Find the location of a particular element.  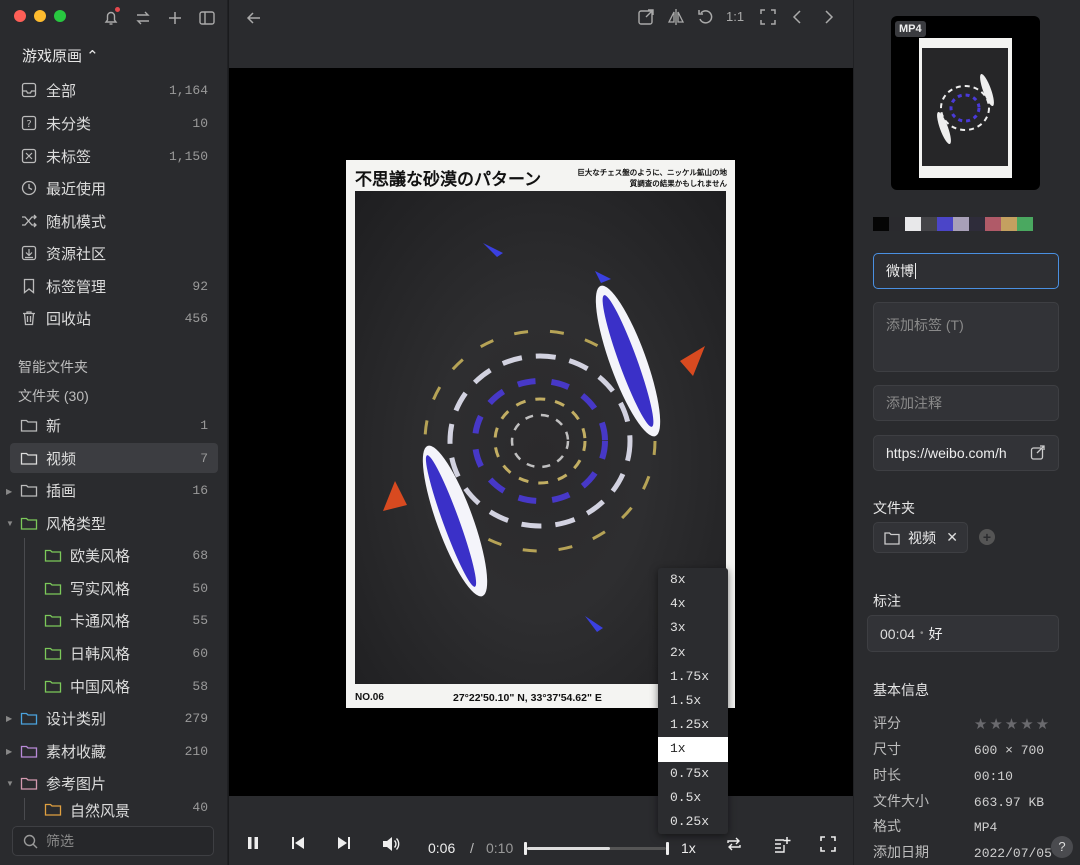

note-input: 添加注释 is located at coordinates (966, 403).